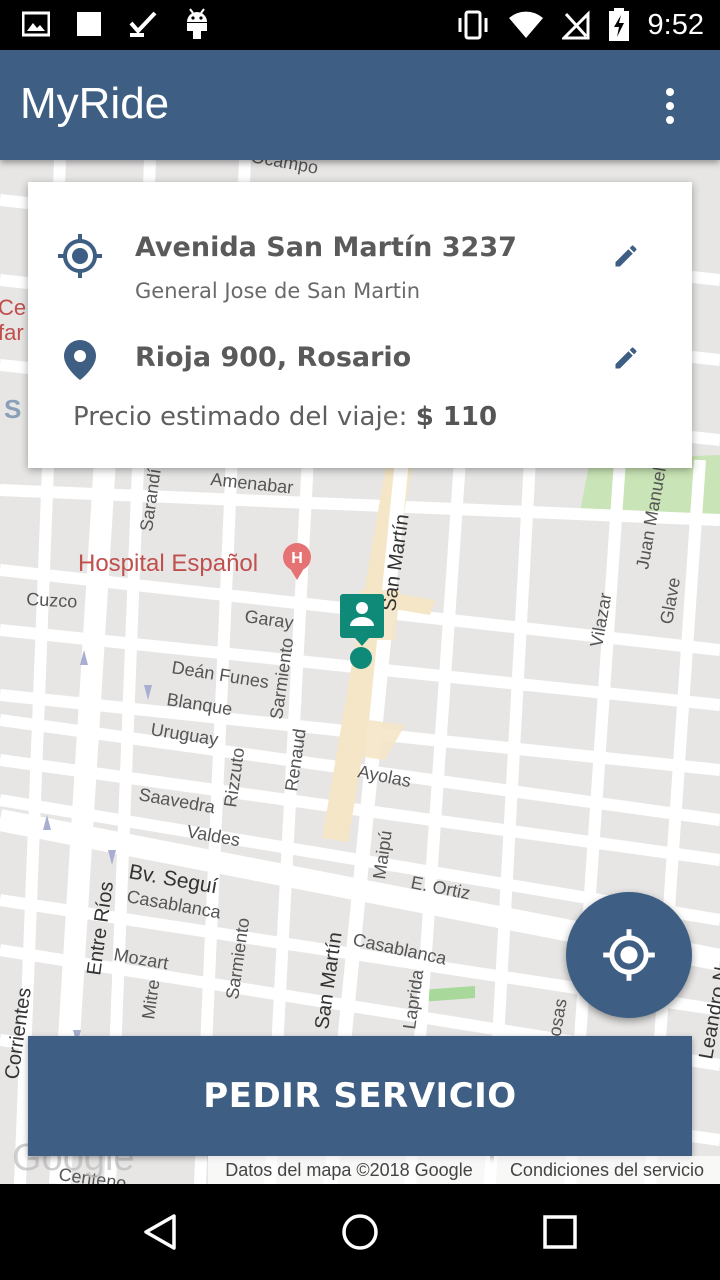 The image size is (720, 1280). Describe the element at coordinates (268, 619) in the screenshot. I see `map-label: Garay` at that location.